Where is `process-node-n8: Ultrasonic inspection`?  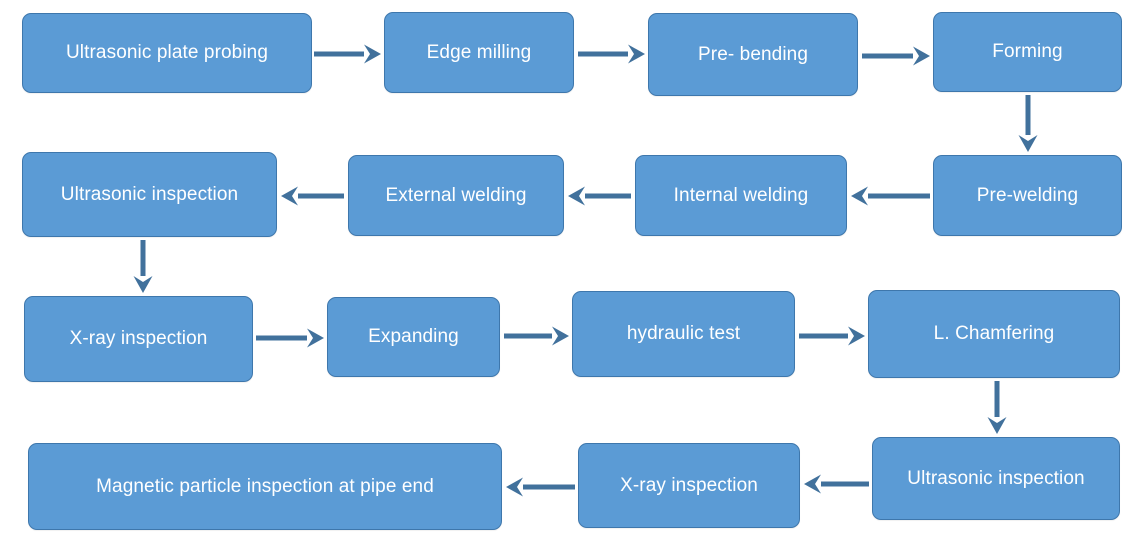
process-node-n8: Ultrasonic inspection is located at coordinates (149, 194).